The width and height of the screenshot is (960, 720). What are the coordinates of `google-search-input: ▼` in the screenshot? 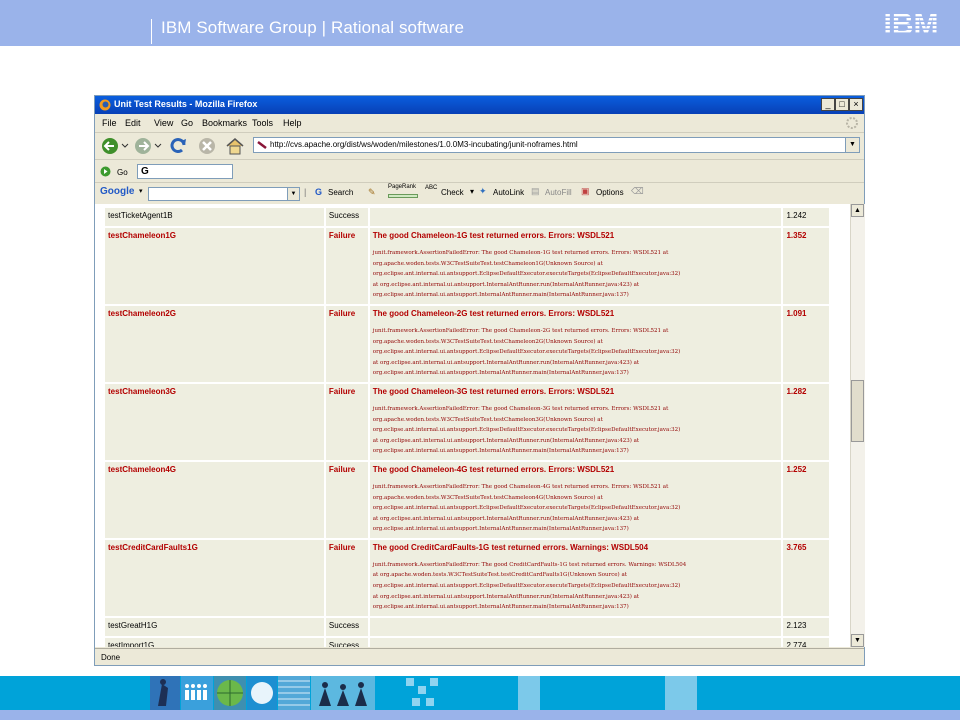 It's located at (224, 194).